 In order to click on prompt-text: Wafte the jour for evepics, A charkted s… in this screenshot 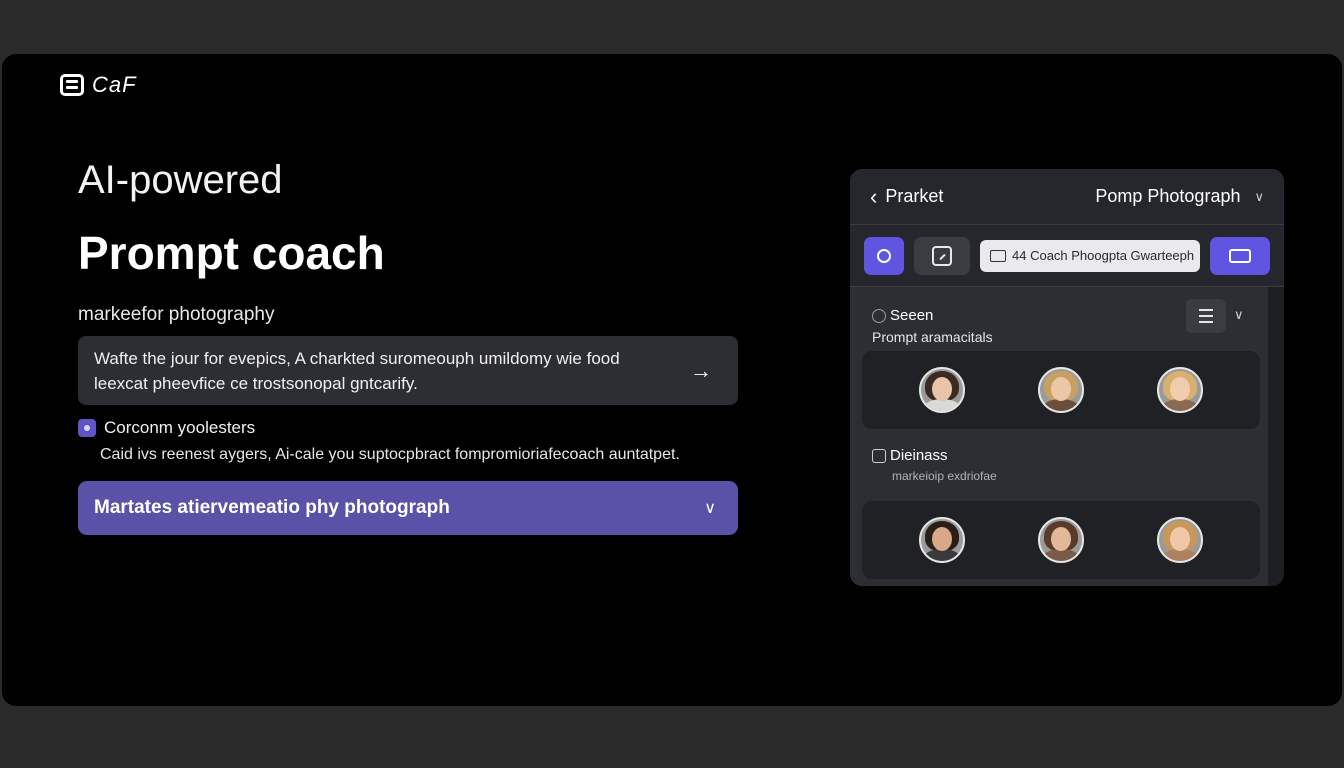, I will do `click(357, 371)`.